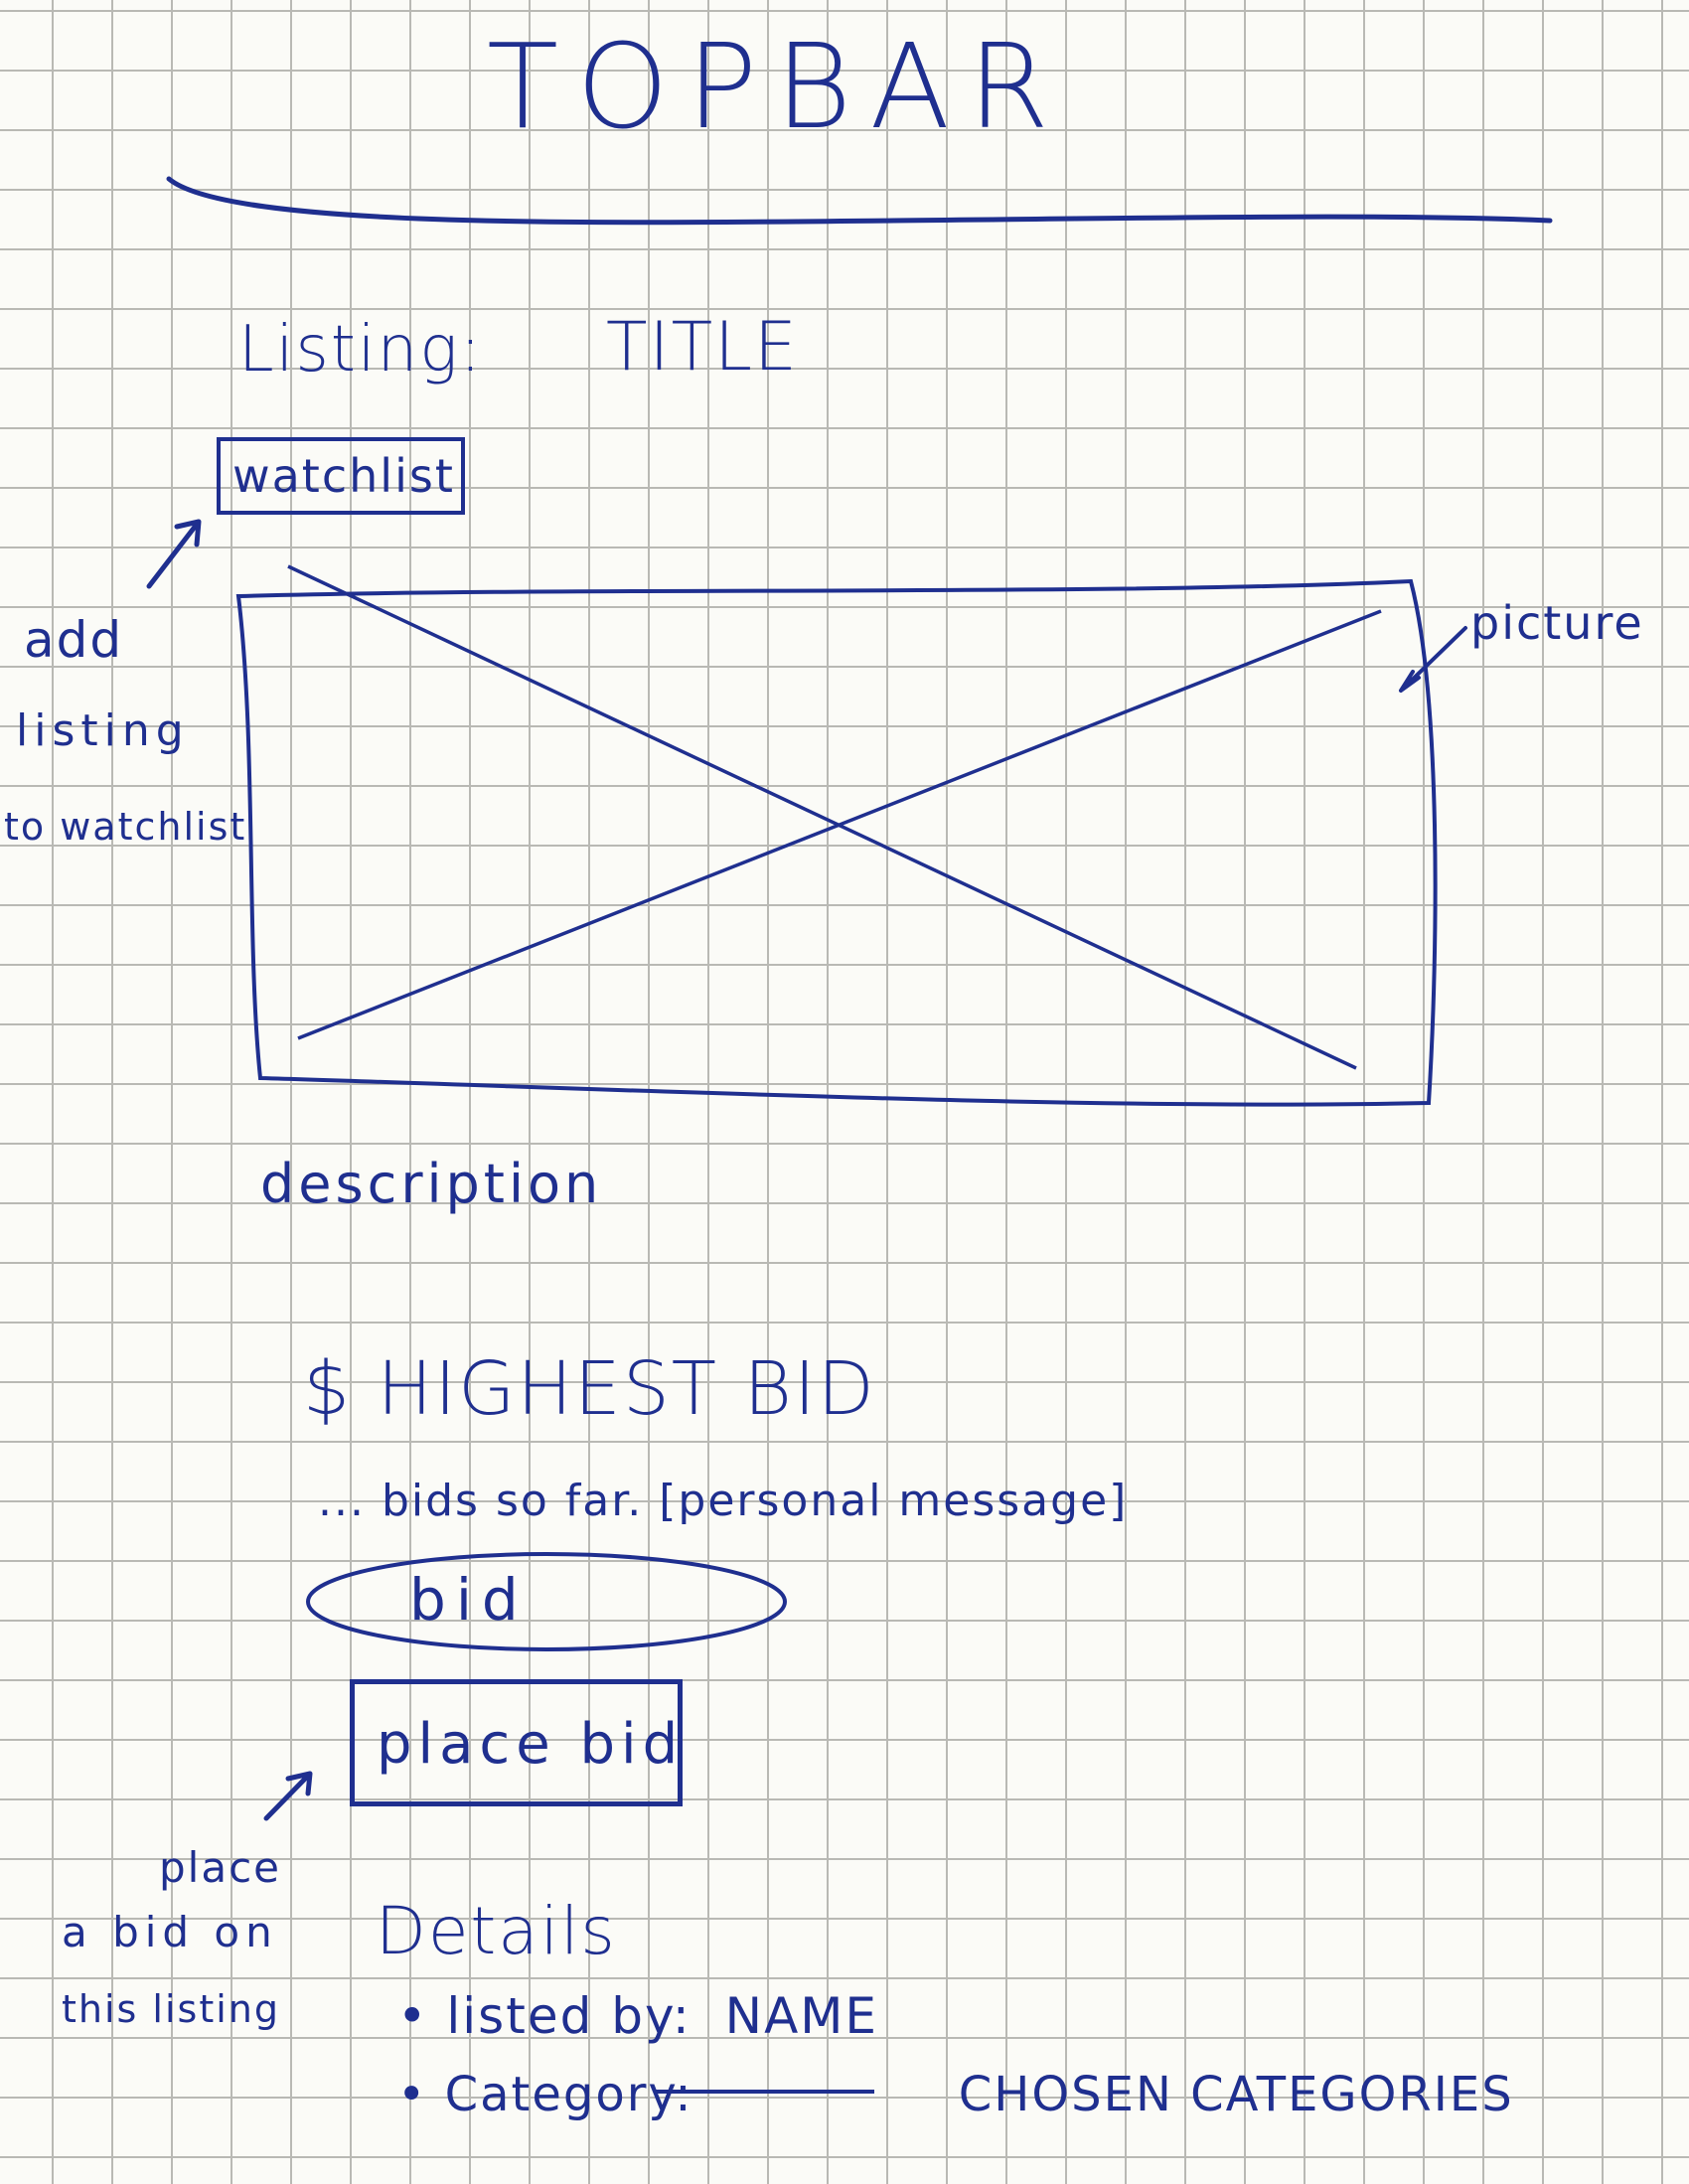 The height and width of the screenshot is (2184, 1689). What do you see at coordinates (170, 1932) in the screenshot?
I see `bid-note-line: a bid on` at bounding box center [170, 1932].